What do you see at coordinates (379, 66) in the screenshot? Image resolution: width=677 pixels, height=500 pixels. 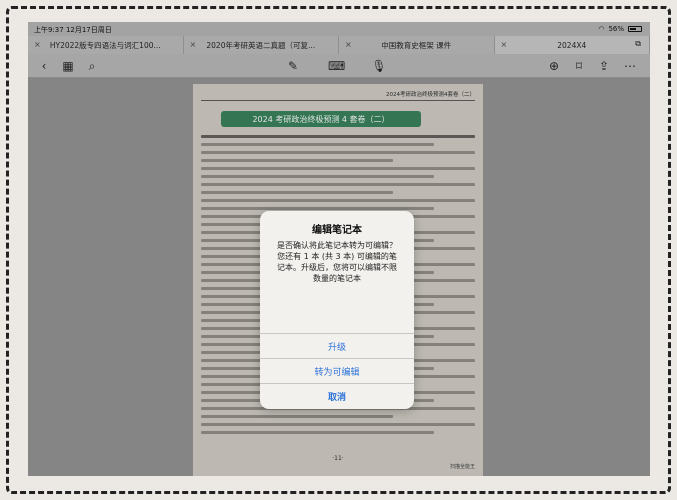 I see `microphone-icon: 🎙` at bounding box center [379, 66].